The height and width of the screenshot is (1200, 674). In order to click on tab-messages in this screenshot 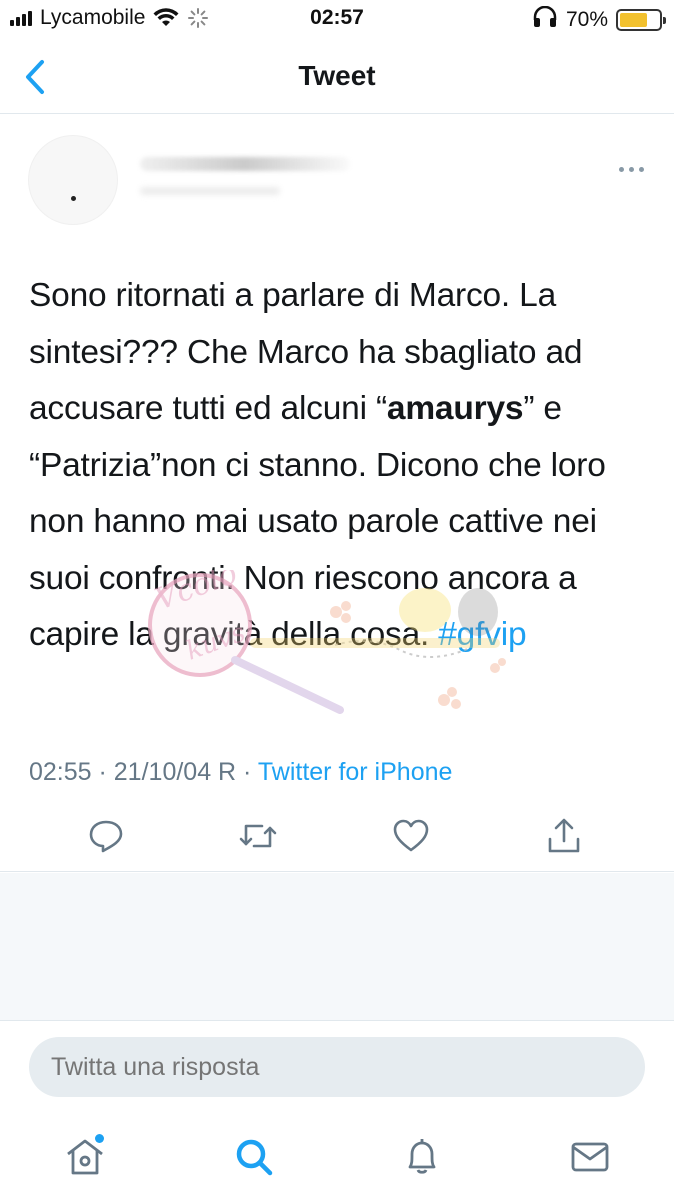, I will do `click(590, 1157)`.